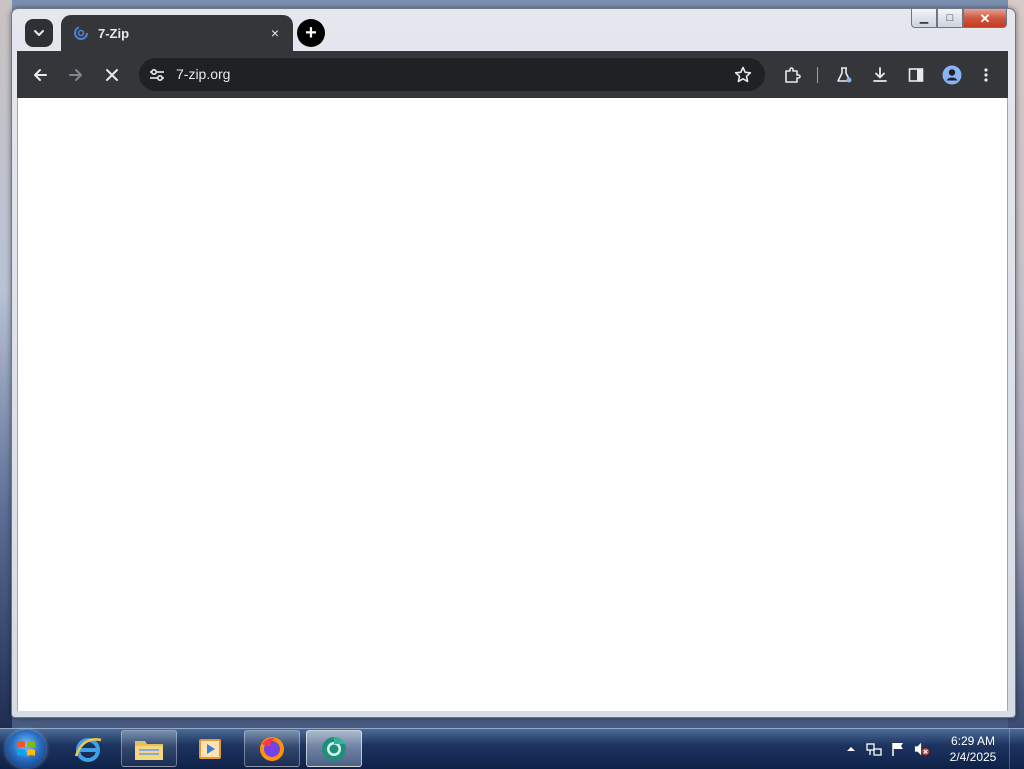 Image resolution: width=1024 pixels, height=769 pixels. I want to click on tab-search-button, so click(39, 33).